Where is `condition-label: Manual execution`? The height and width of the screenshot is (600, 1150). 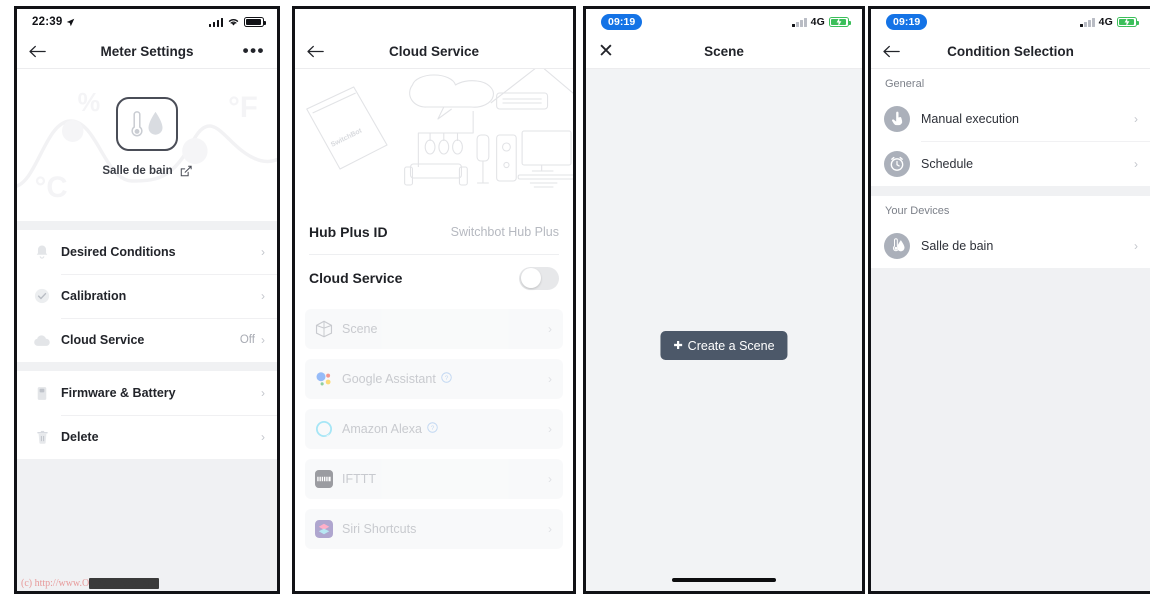
condition-label: Manual execution is located at coordinates (970, 118).